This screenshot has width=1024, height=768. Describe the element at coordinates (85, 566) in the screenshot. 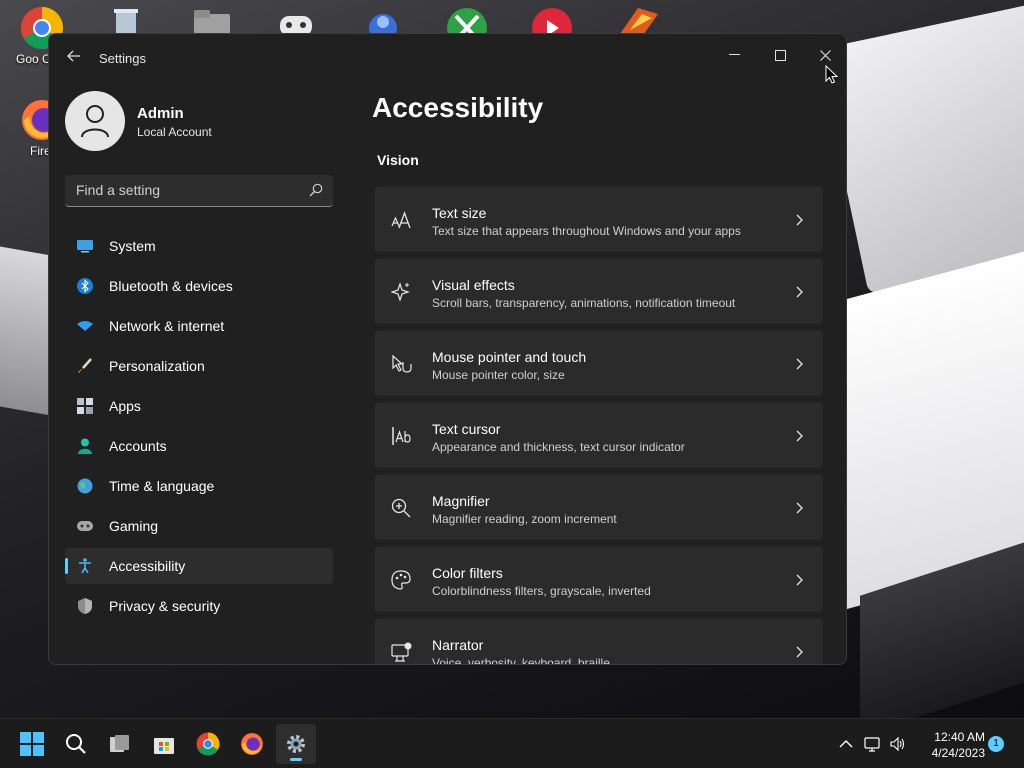

I see `accessibility-icon` at that location.